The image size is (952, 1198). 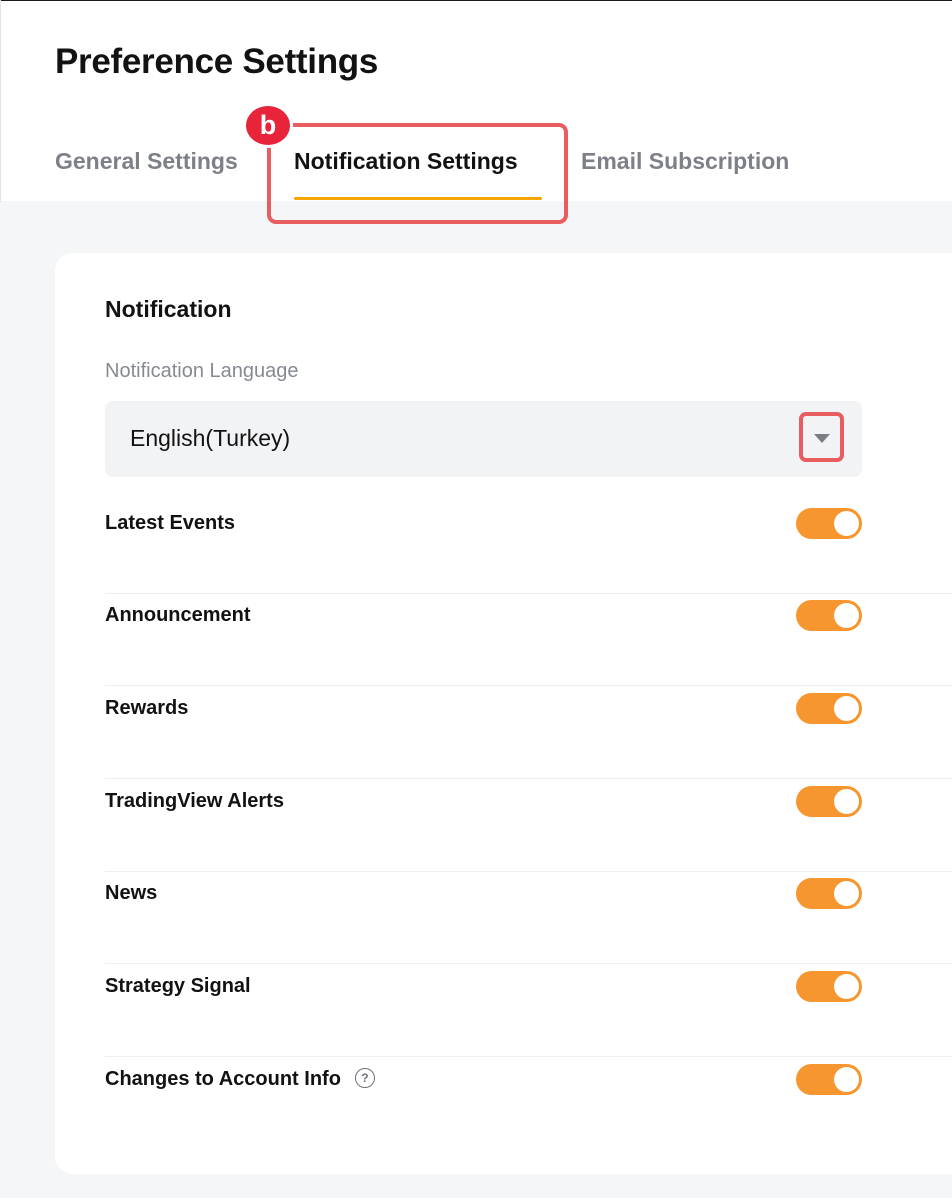 I want to click on setting-row-news: News, so click(x=528, y=917).